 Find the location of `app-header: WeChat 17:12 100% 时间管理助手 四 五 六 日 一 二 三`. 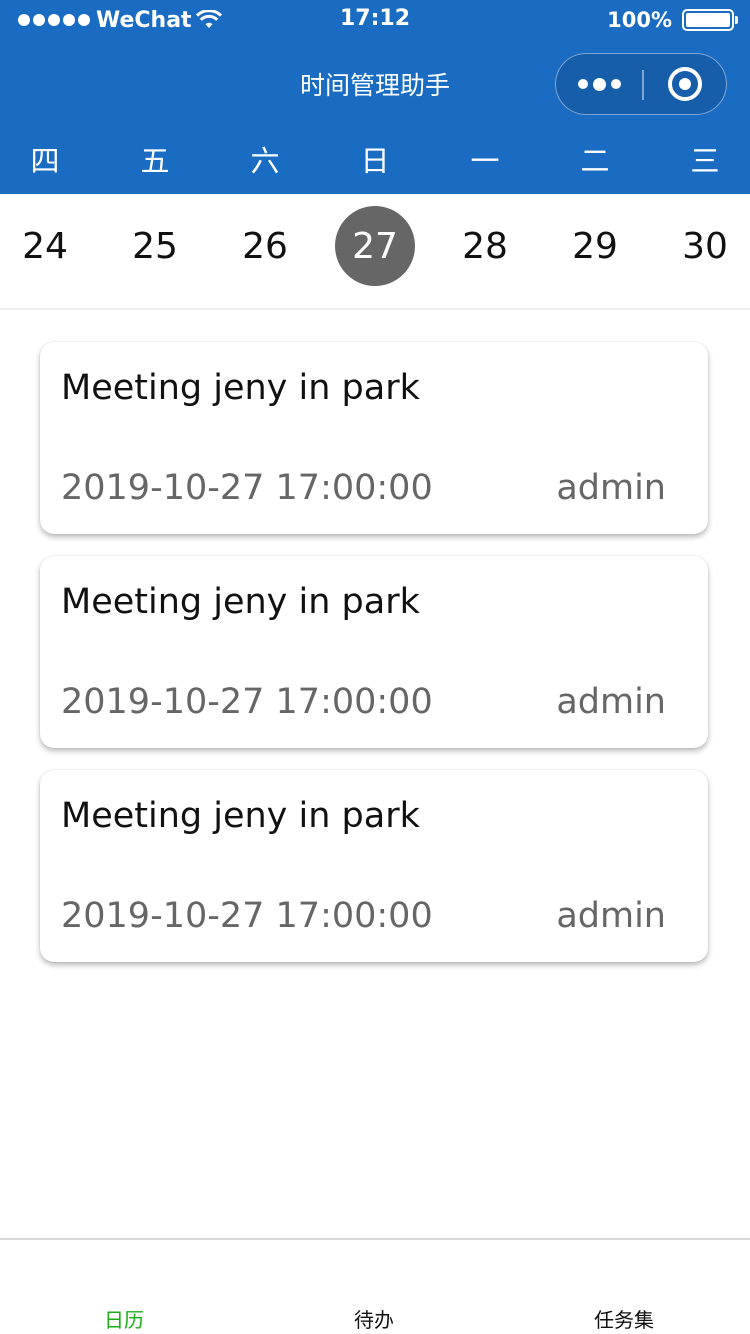

app-header: WeChat 17:12 100% 时间管理助手 四 五 六 日 一 二 三 is located at coordinates (375, 97).